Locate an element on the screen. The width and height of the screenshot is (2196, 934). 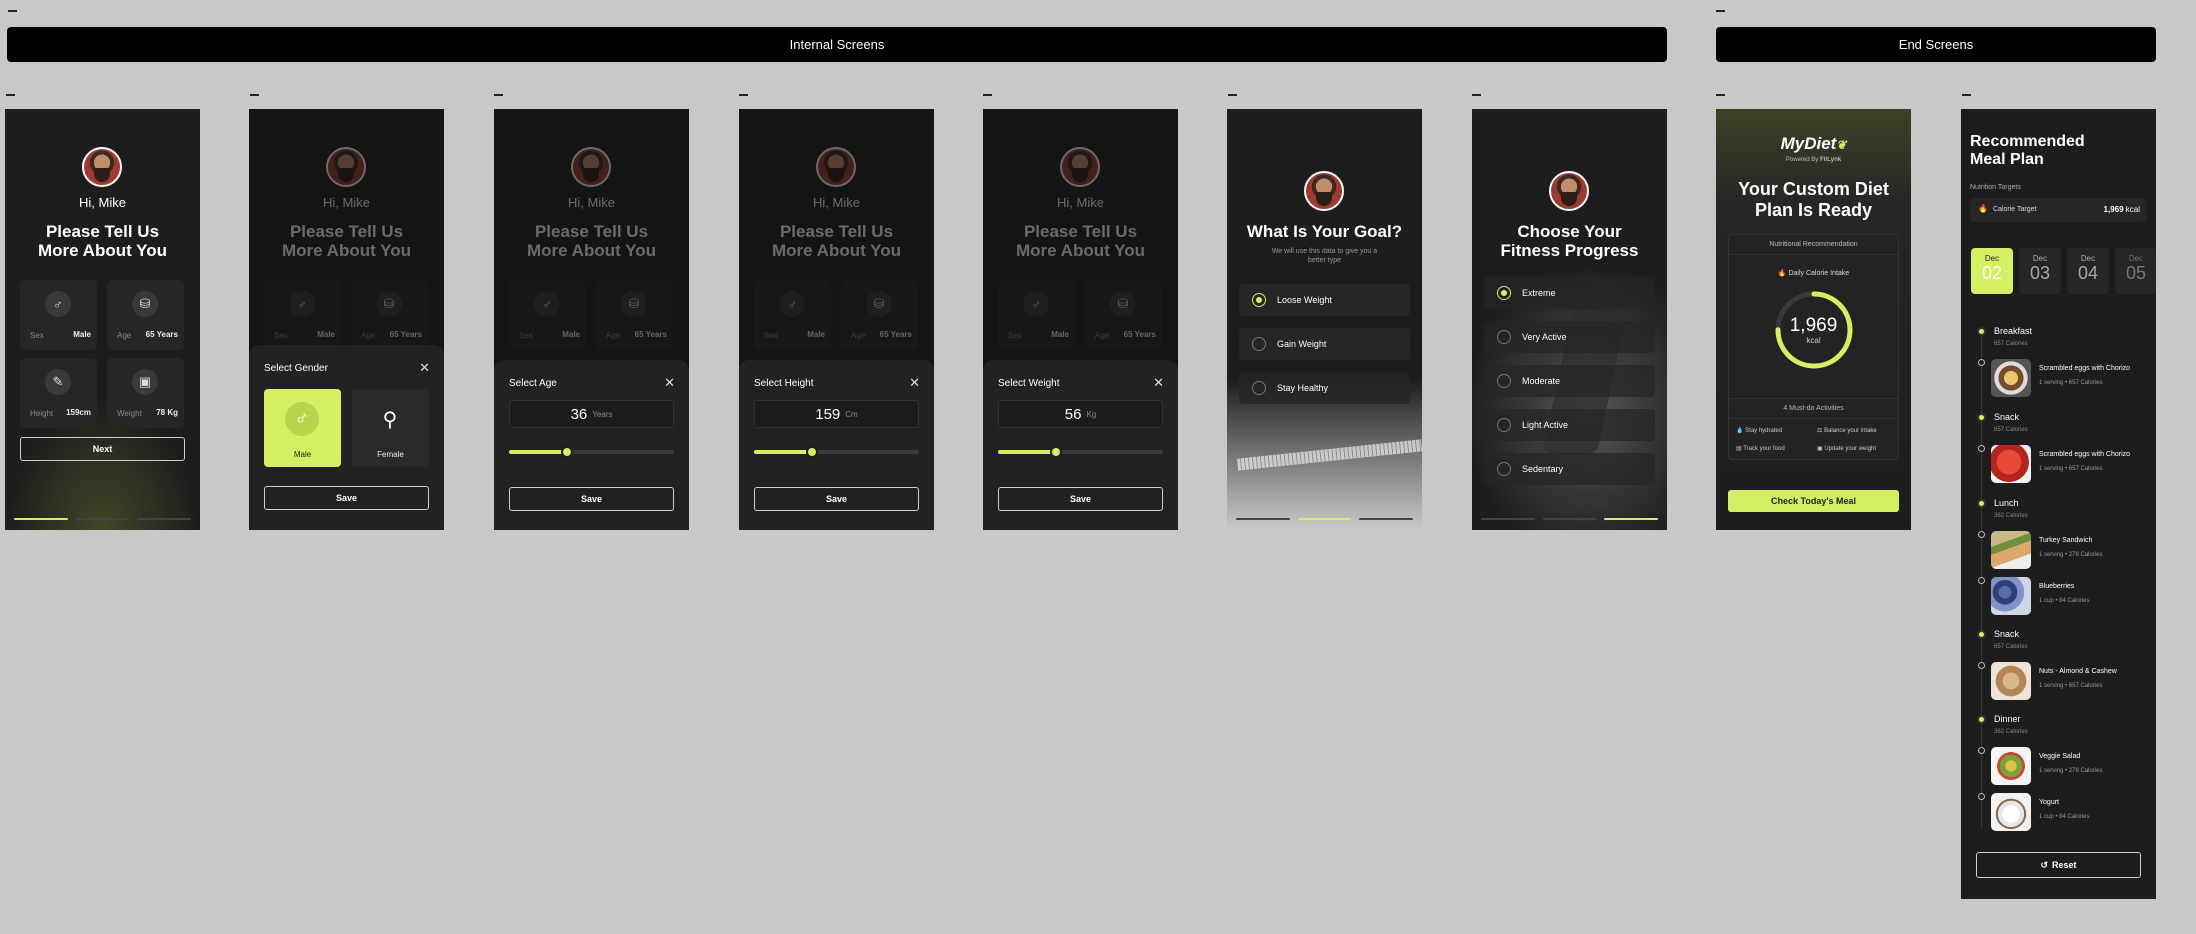
date-chip: Dec 03 is located at coordinates (2040, 271).